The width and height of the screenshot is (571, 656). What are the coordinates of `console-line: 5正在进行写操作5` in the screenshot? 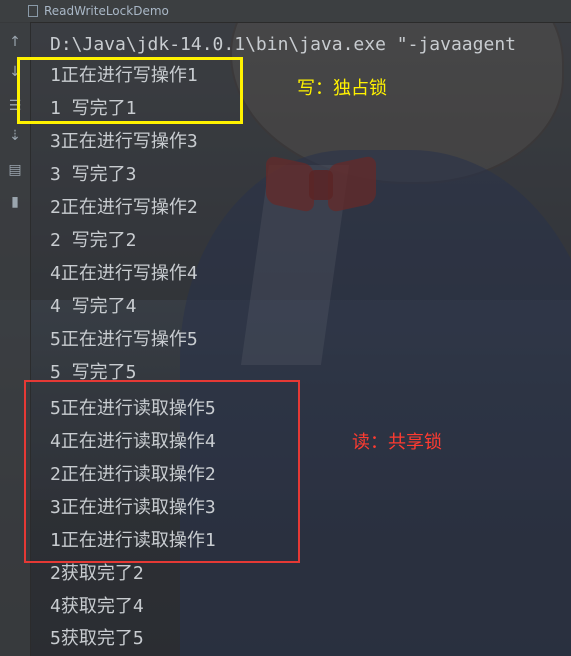 It's located at (124, 339).